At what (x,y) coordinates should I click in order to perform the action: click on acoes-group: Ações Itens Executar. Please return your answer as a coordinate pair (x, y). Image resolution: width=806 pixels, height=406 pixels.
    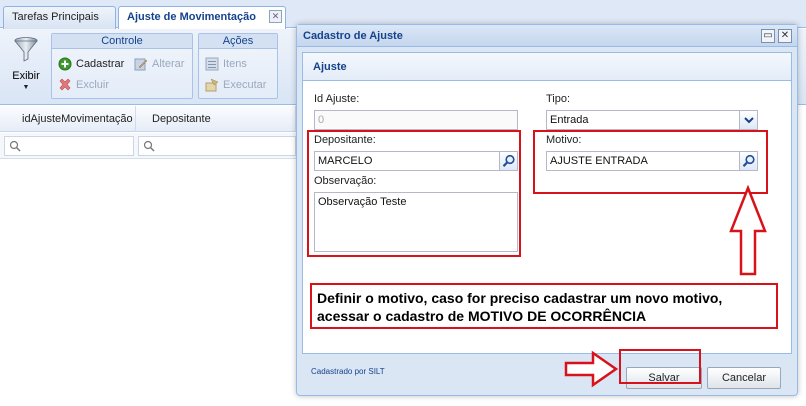
    Looking at the image, I should click on (238, 66).